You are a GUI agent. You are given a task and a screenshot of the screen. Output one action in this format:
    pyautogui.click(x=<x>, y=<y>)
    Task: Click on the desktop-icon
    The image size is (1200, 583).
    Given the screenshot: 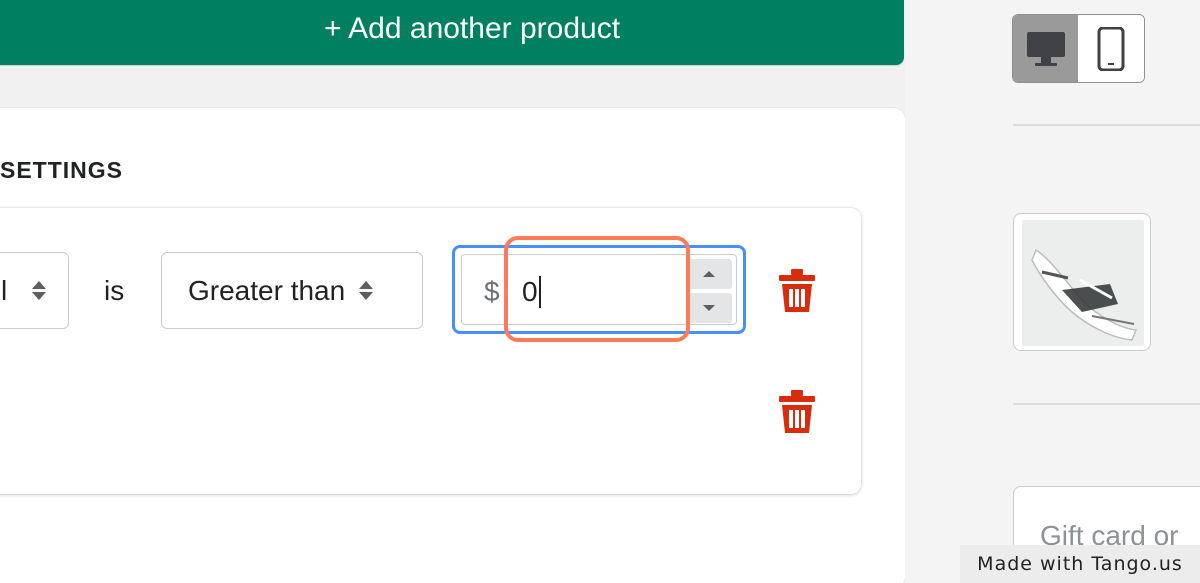 What is the action you would take?
    pyautogui.click(x=1045, y=48)
    